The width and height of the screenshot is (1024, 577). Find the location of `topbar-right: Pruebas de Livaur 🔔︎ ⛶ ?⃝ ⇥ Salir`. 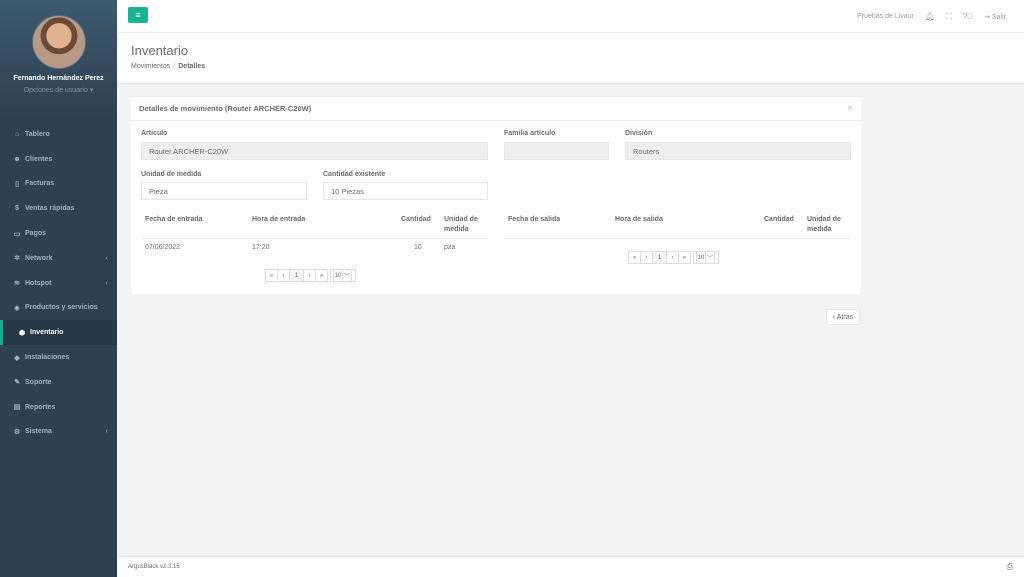

topbar-right: Pruebas de Livaur 🔔︎ ⛶ ?⃝ ⇥ Salir is located at coordinates (931, 16).